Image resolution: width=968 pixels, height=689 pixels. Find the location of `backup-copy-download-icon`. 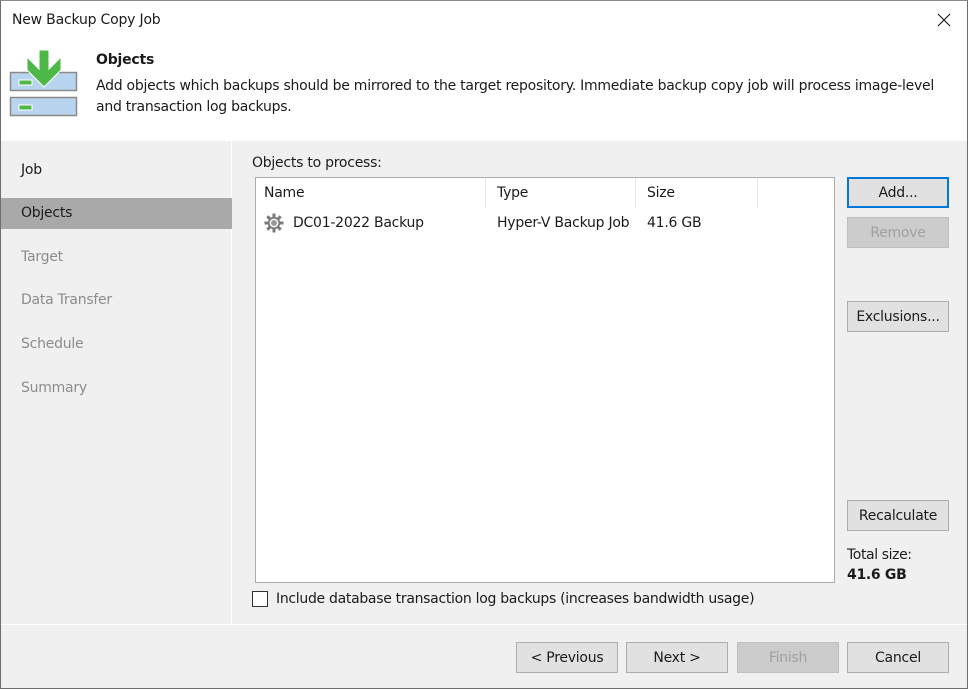

backup-copy-download-icon is located at coordinates (43, 83).